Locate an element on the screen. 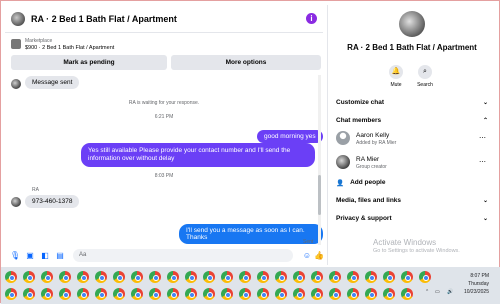 The width and height of the screenshot is (500, 304). scroll-thumb is located at coordinates (319, 195).